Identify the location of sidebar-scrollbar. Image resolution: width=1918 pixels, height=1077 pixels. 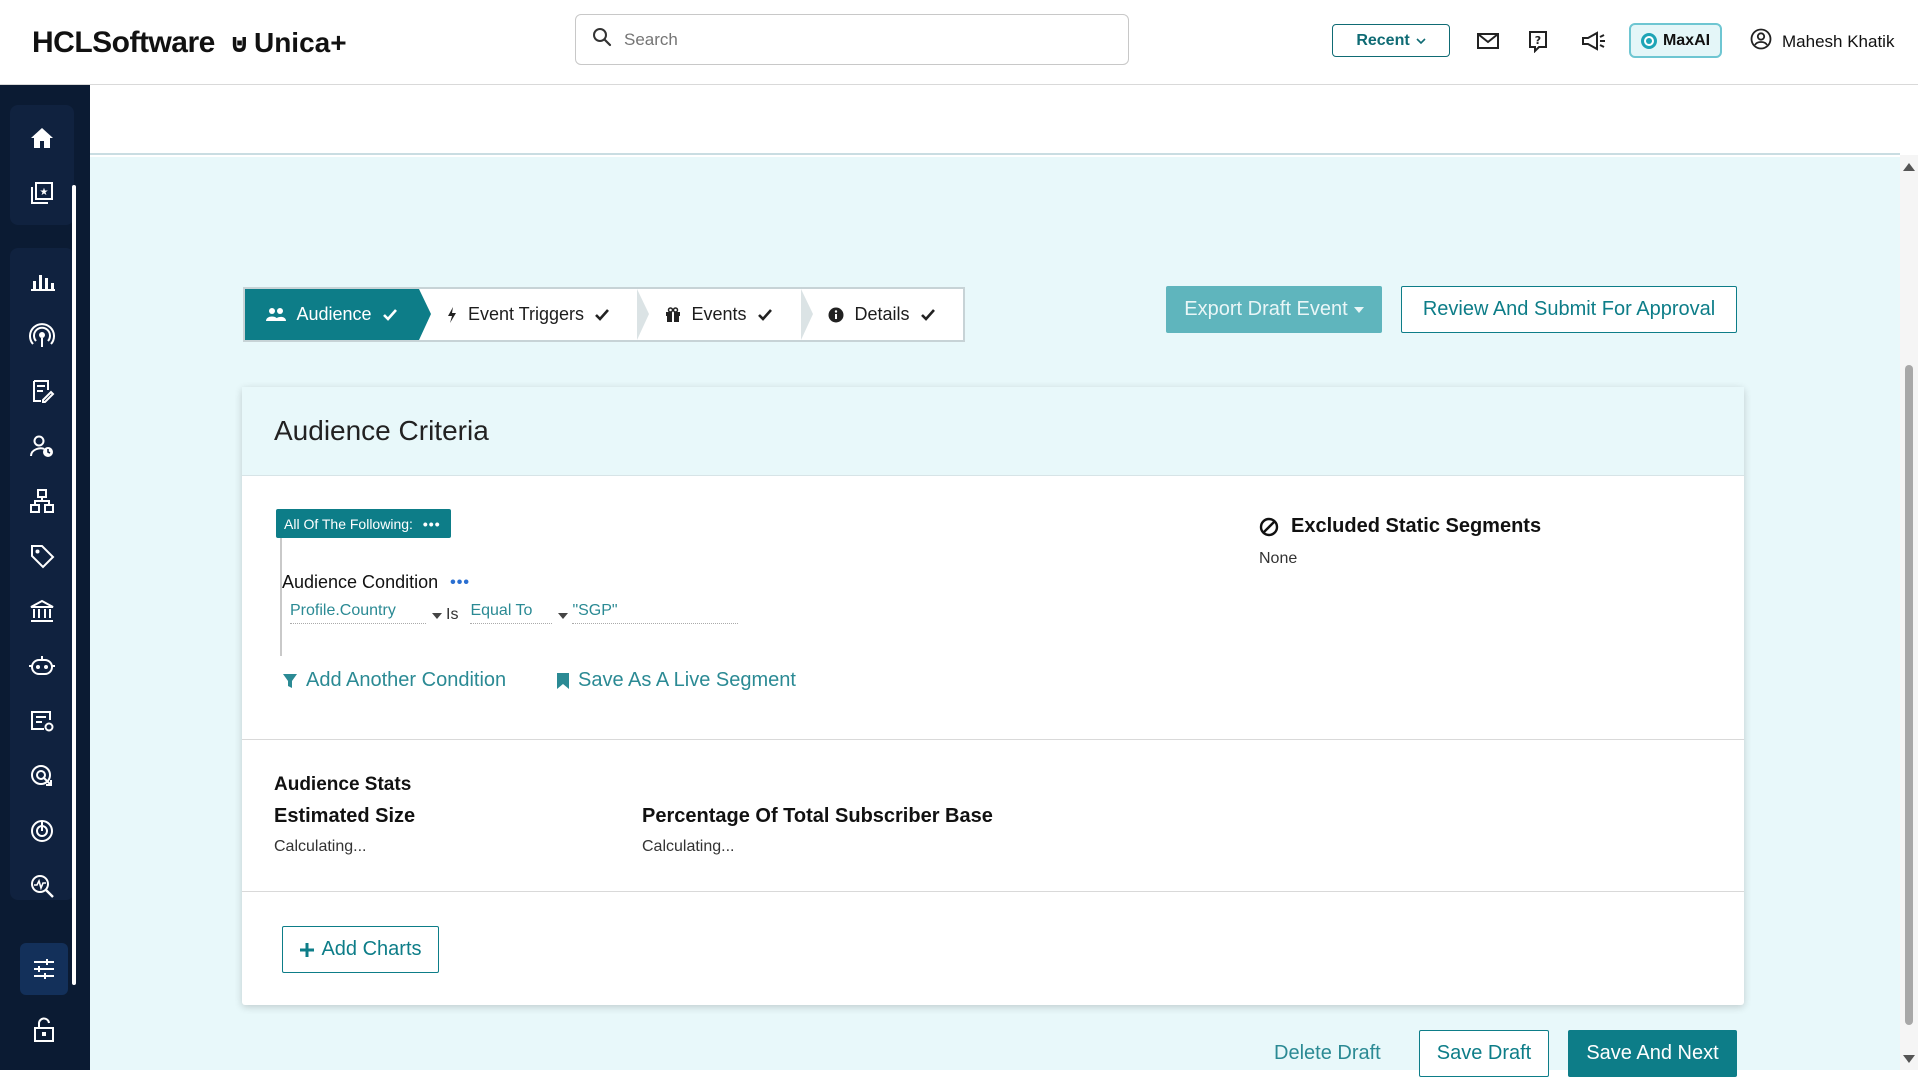
(74, 585).